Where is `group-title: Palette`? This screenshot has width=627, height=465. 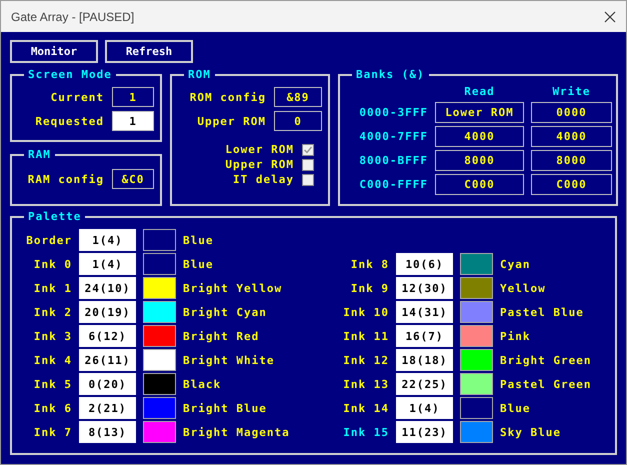 group-title: Palette is located at coordinates (54, 216).